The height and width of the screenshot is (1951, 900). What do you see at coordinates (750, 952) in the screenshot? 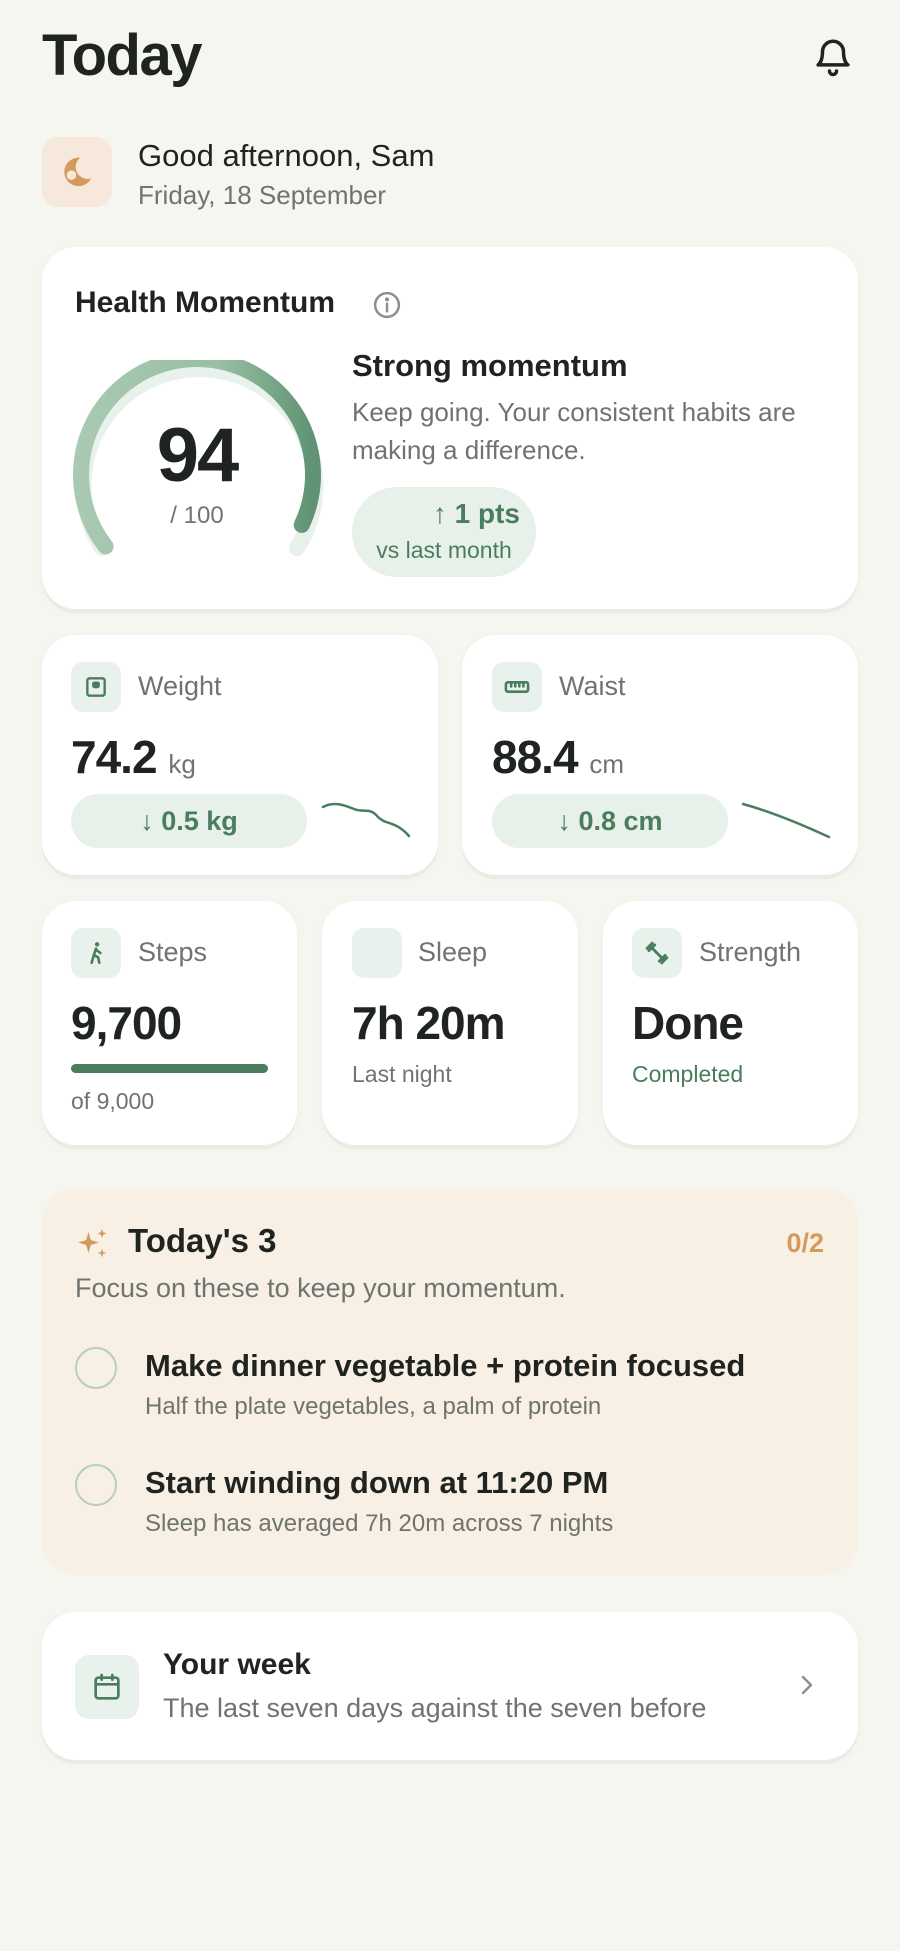
I see `strength-label: Strength` at bounding box center [750, 952].